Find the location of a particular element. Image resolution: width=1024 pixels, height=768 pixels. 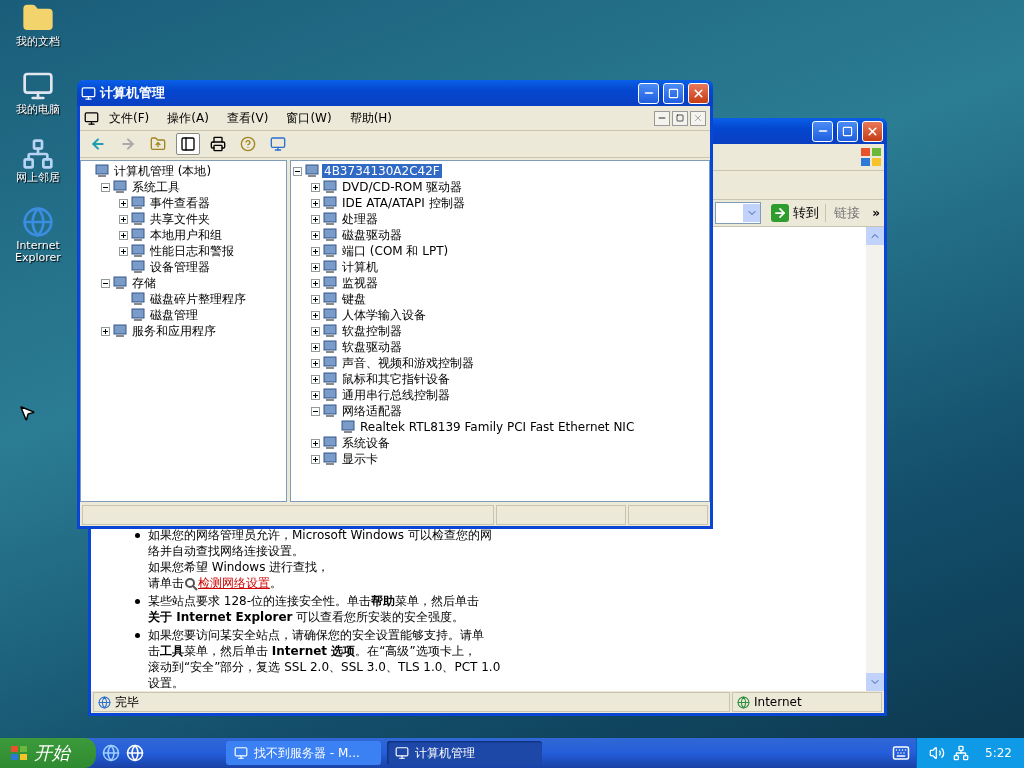

tree-item: 系统设备 is located at coordinates (366, 443).